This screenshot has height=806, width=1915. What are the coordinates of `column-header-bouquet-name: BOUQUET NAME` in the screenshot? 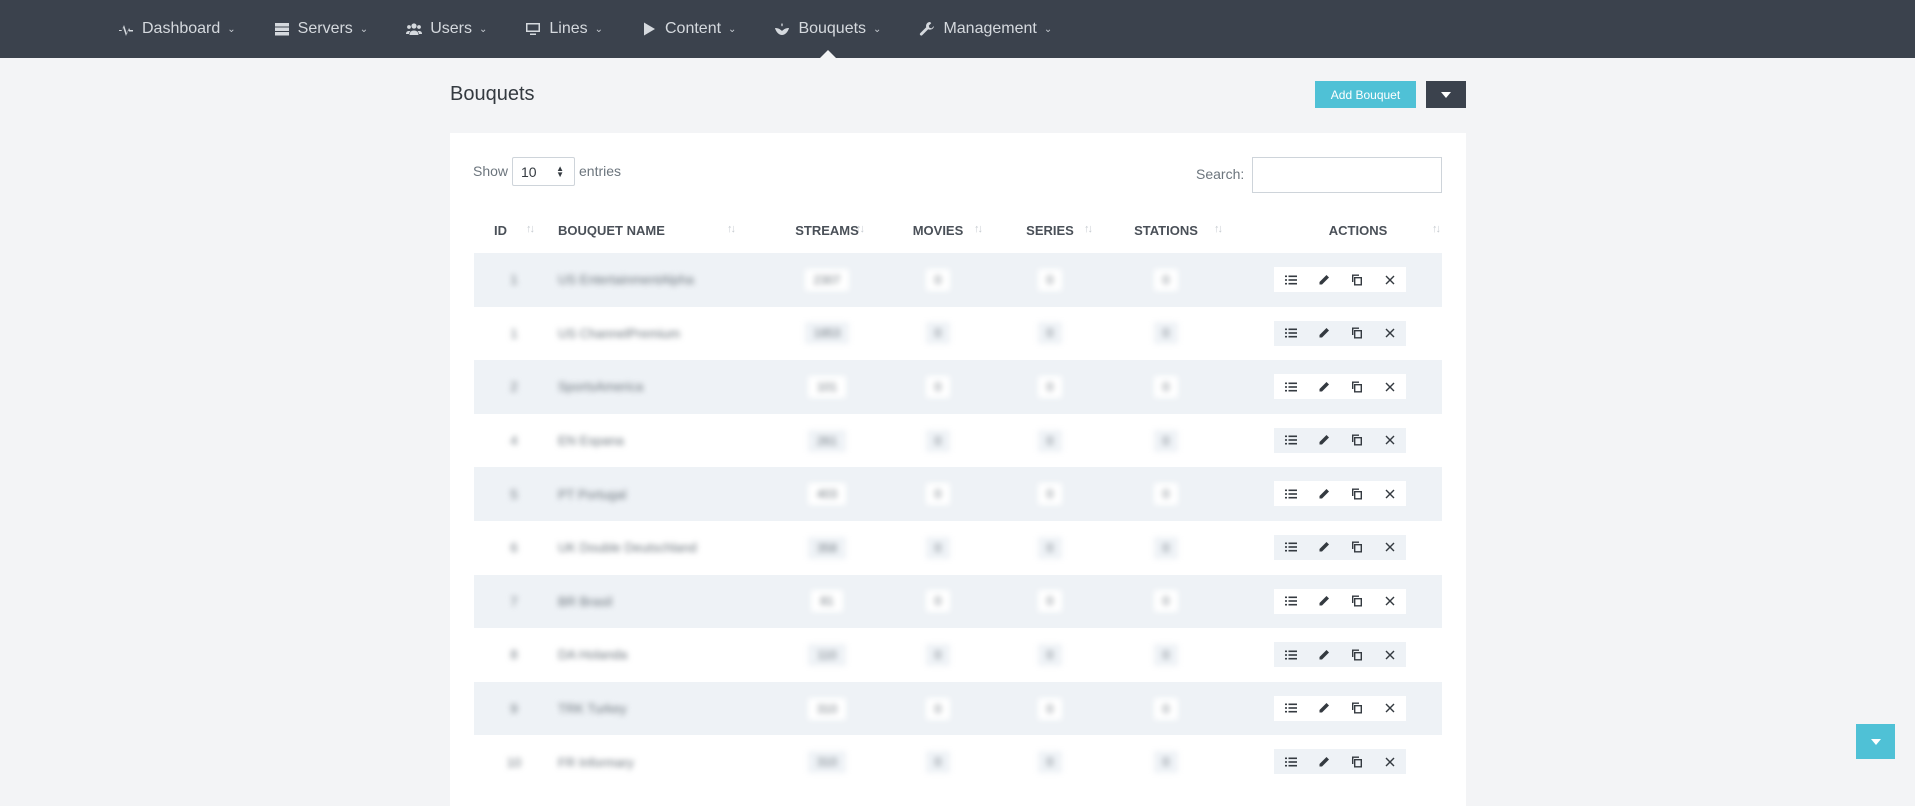 It's located at (648, 230).